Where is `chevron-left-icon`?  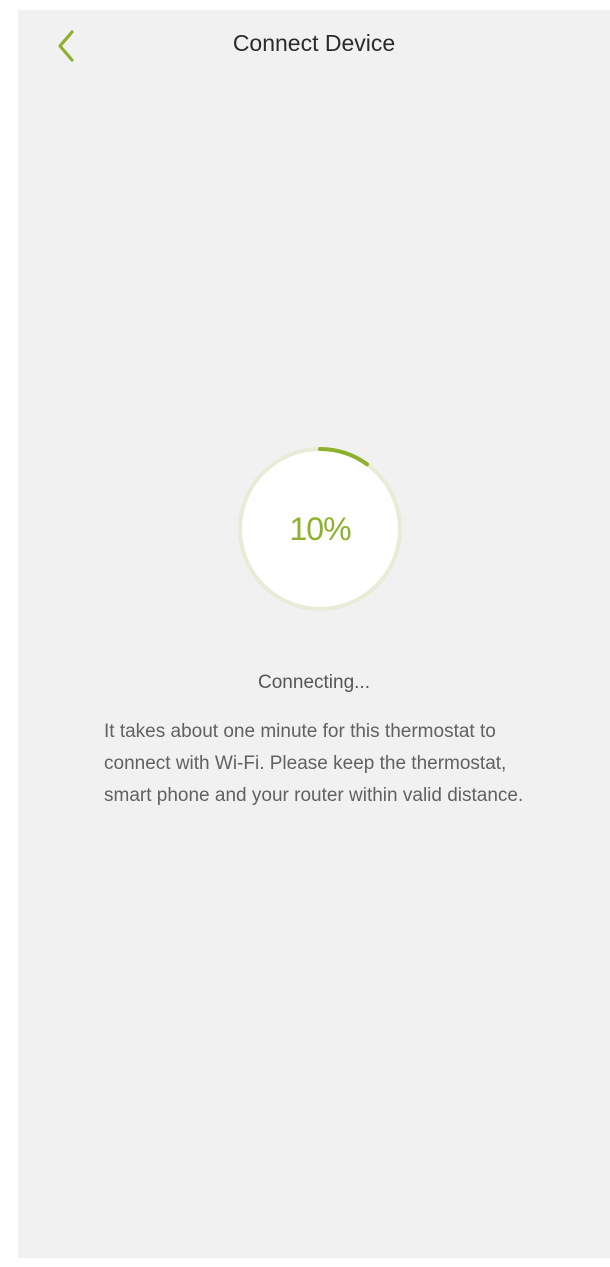
chevron-left-icon is located at coordinates (66, 46).